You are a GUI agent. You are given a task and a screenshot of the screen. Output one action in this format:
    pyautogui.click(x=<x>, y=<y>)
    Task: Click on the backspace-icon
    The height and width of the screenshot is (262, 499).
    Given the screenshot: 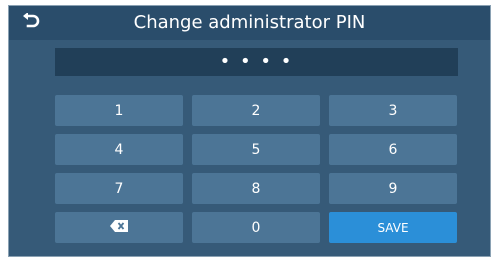 What is the action you would take?
    pyautogui.click(x=119, y=227)
    